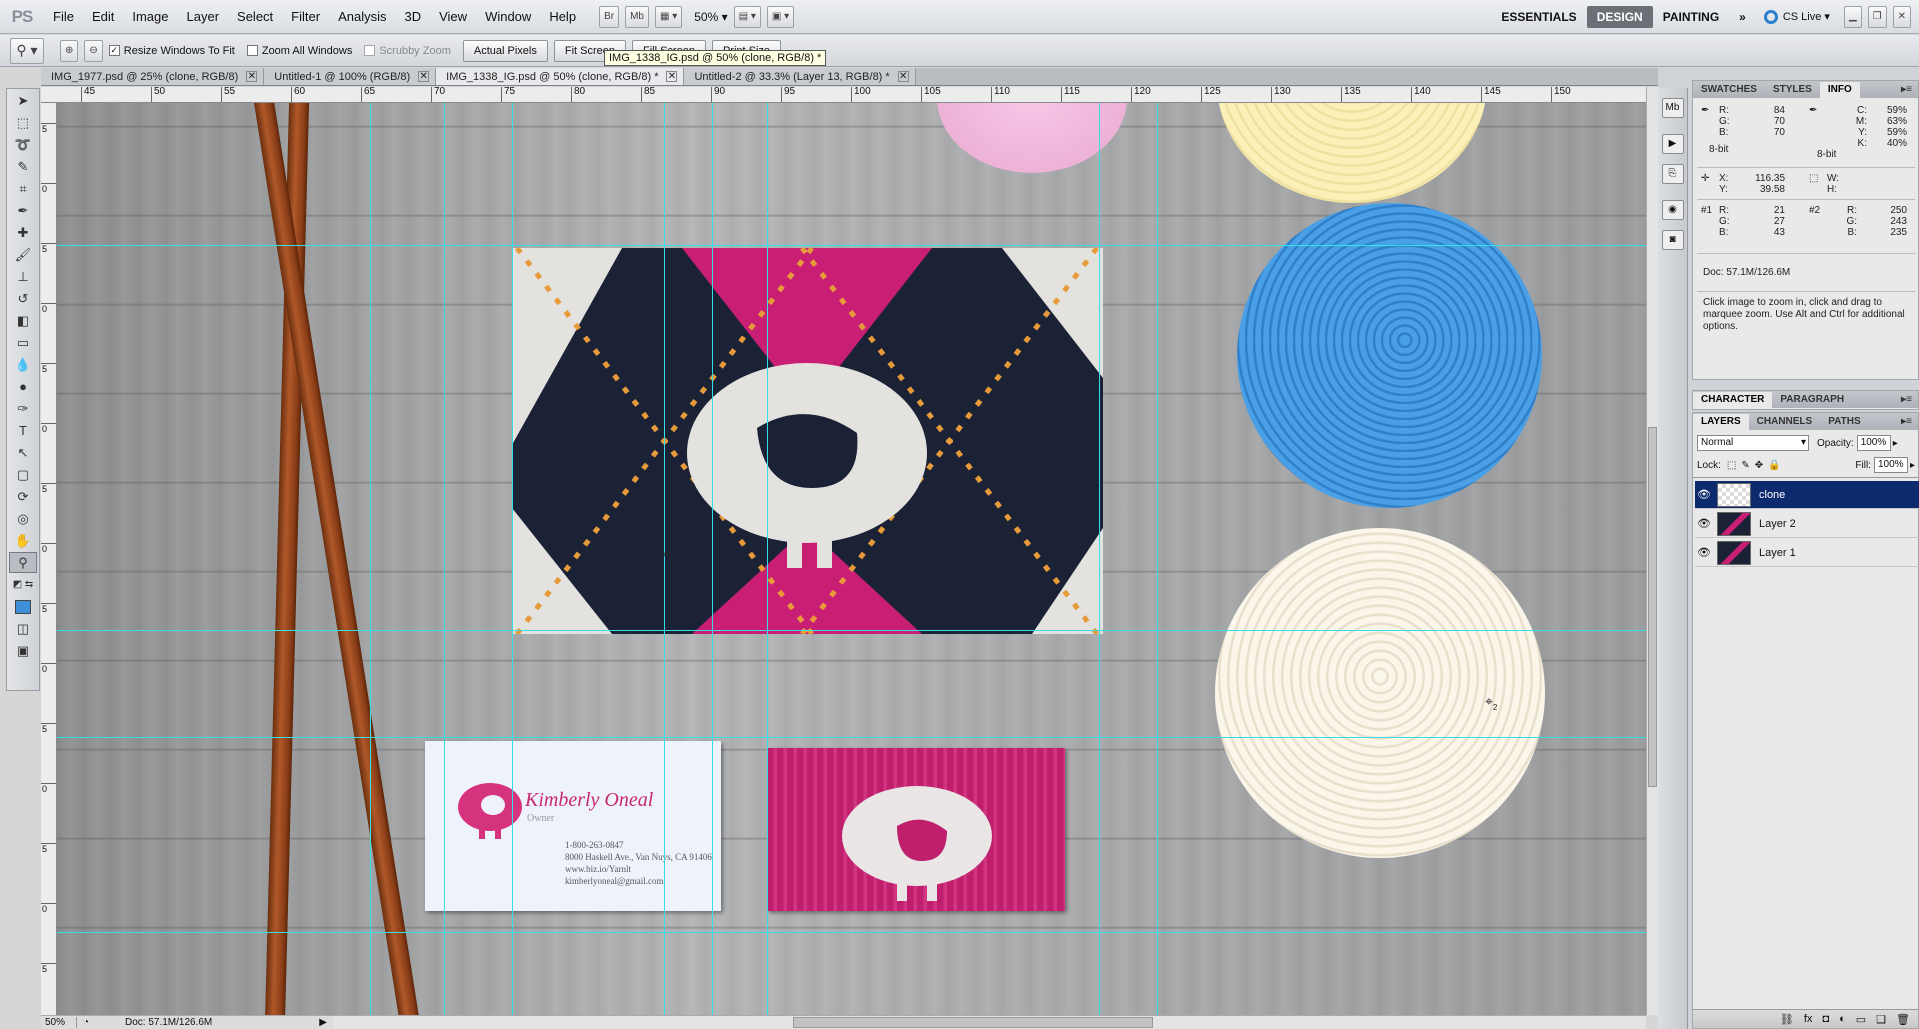 Image resolution: width=1919 pixels, height=1029 pixels. I want to click on 3d-rotate-tool-icon: ⟳, so click(23, 496).